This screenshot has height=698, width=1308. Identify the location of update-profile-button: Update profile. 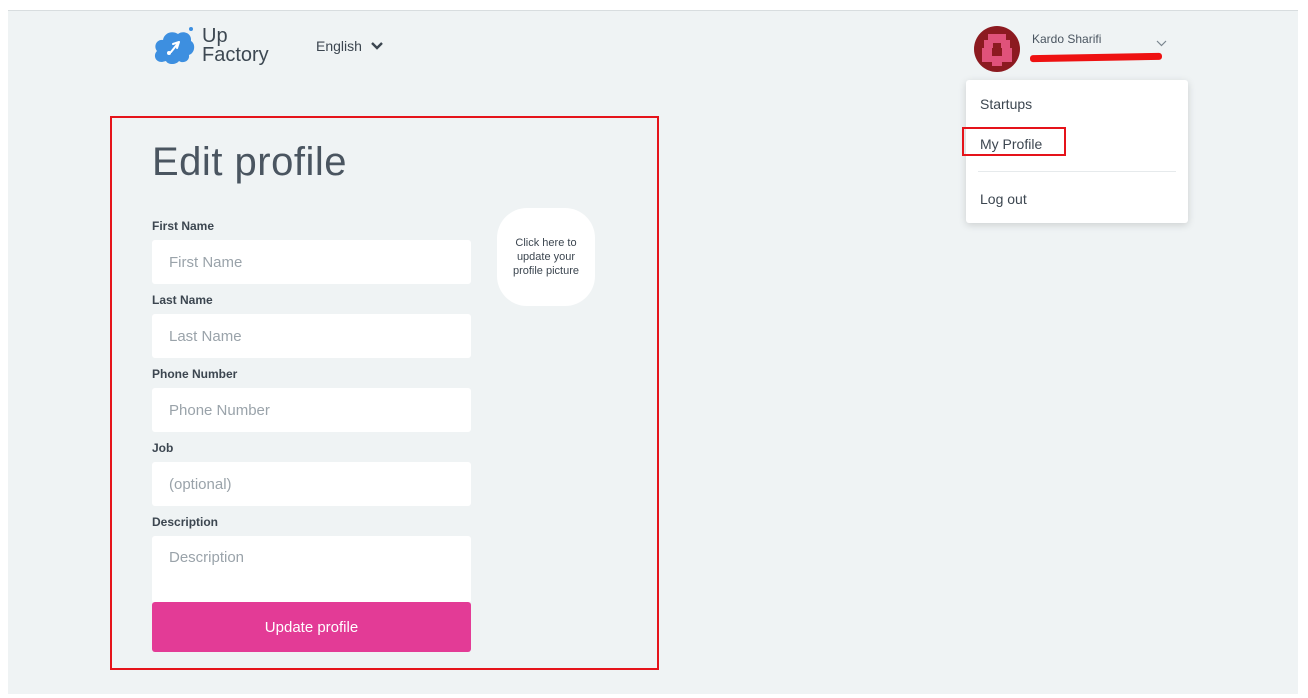
(311, 627).